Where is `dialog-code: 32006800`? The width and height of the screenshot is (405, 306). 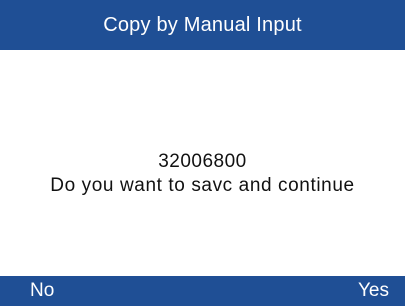
dialog-code: 32006800 is located at coordinates (202, 161).